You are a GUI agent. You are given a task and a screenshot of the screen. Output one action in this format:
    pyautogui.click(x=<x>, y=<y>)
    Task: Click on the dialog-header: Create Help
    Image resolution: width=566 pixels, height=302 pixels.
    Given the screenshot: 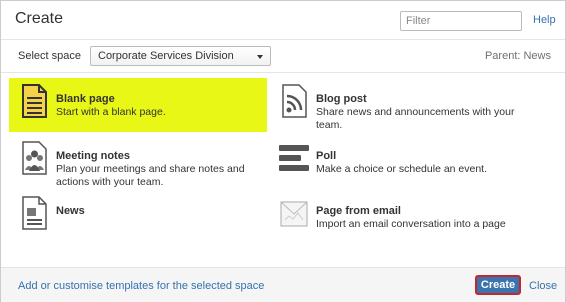 What is the action you would take?
    pyautogui.click(x=283, y=20)
    